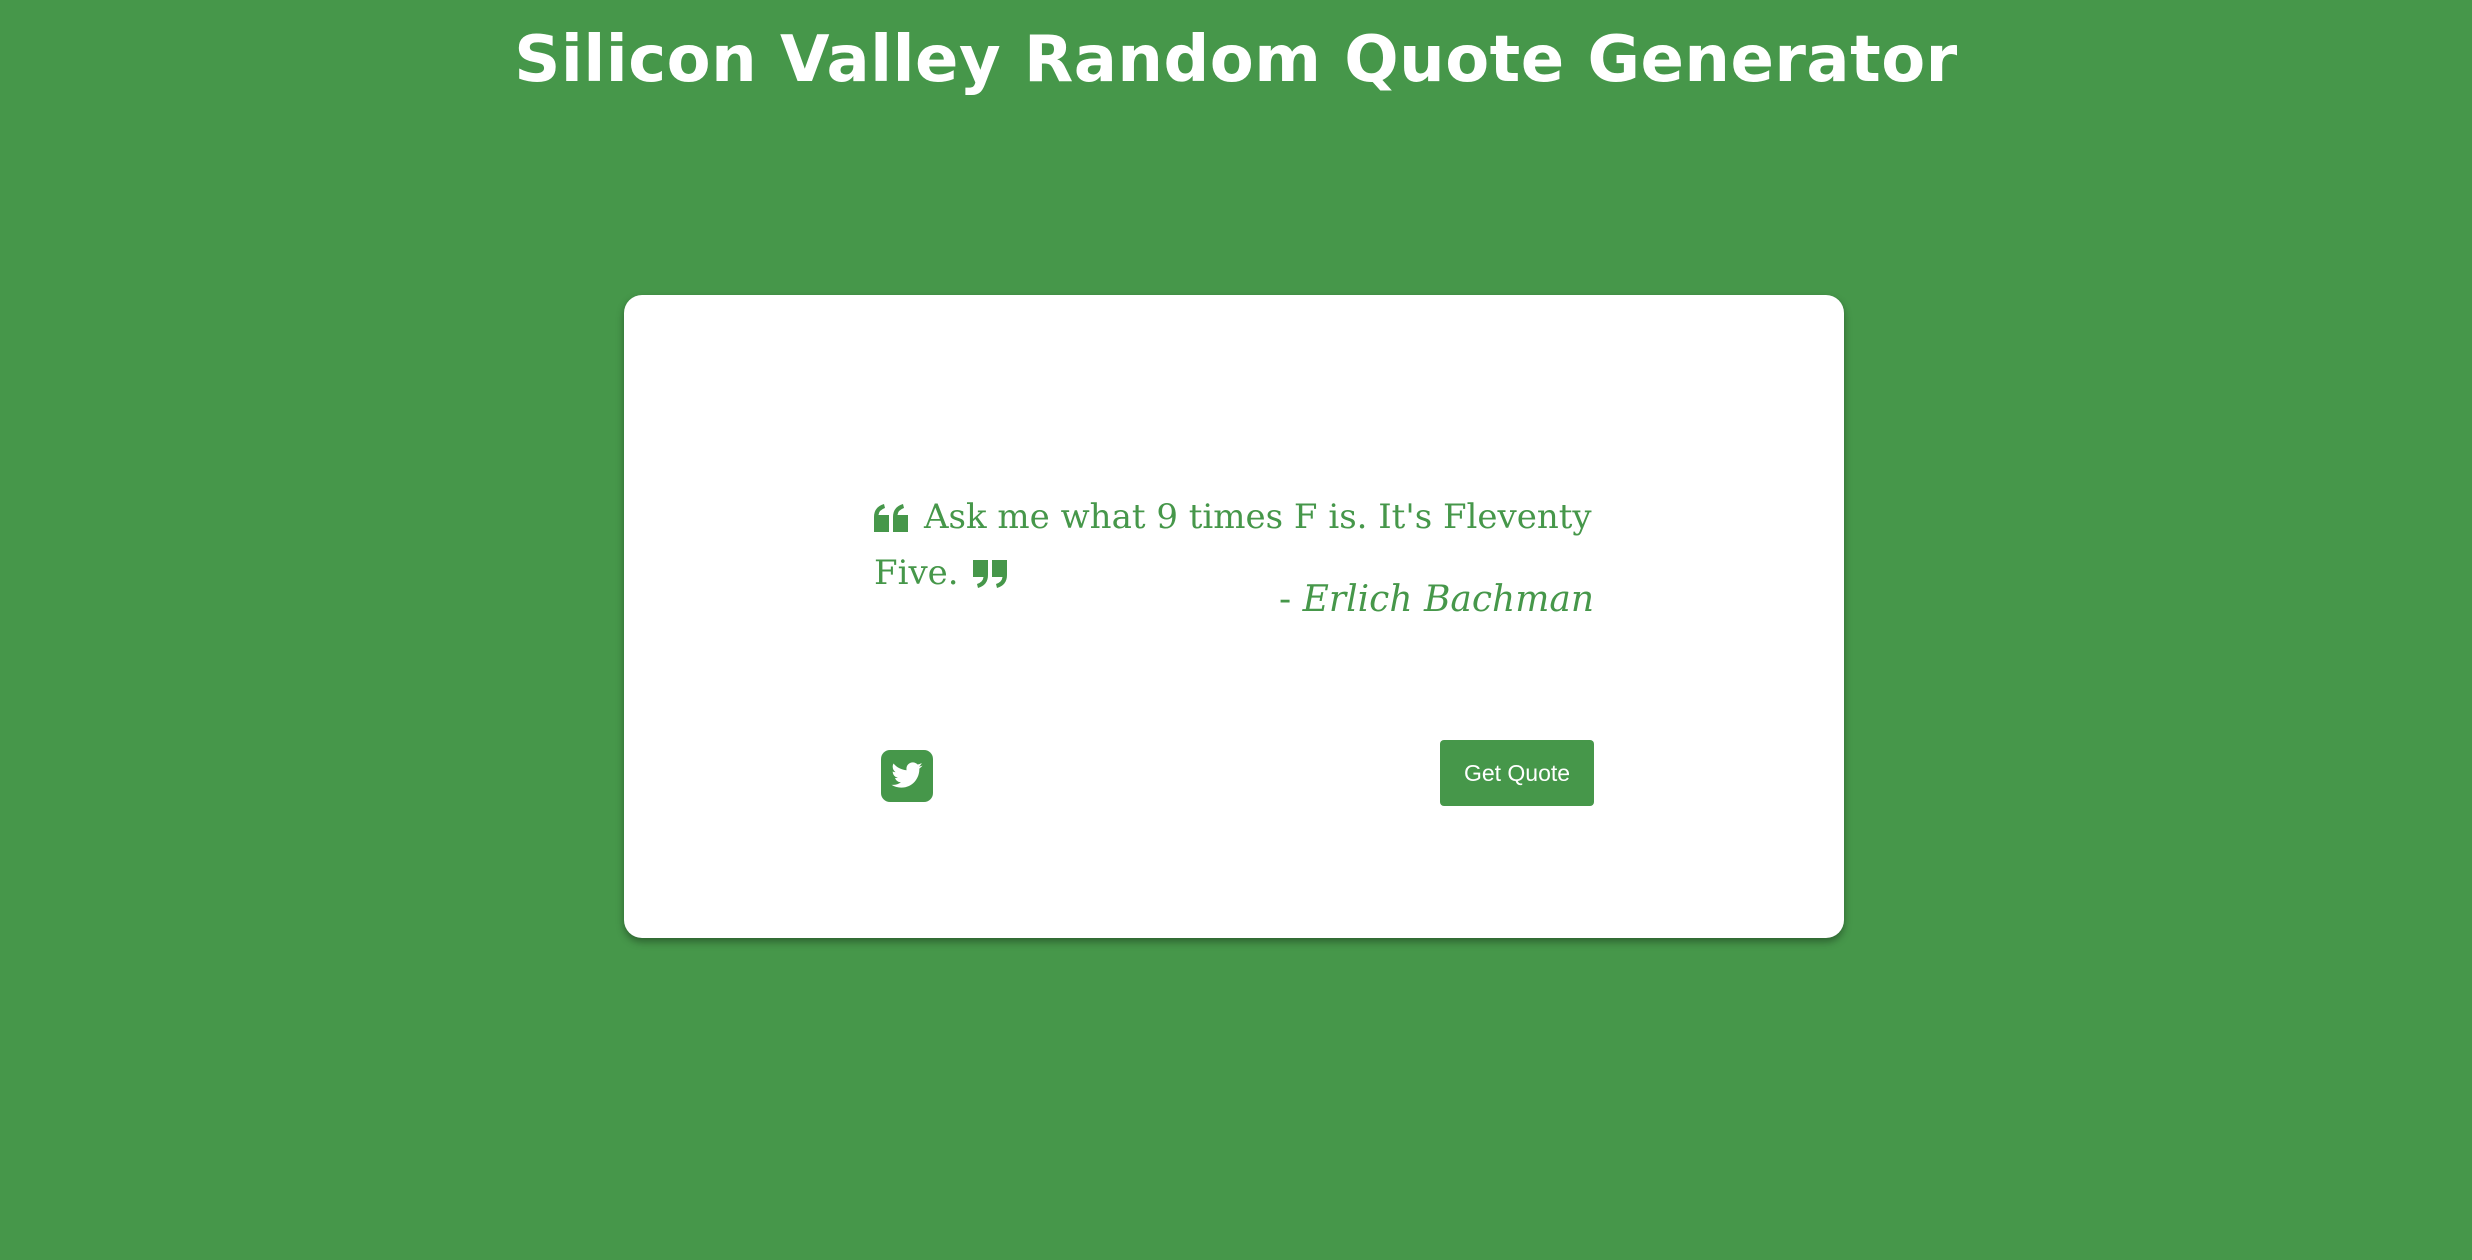 This screenshot has height=1260, width=2472. What do you see at coordinates (1236, 60) in the screenshot?
I see `page-title: Silicon Valley Random Quote Generator` at bounding box center [1236, 60].